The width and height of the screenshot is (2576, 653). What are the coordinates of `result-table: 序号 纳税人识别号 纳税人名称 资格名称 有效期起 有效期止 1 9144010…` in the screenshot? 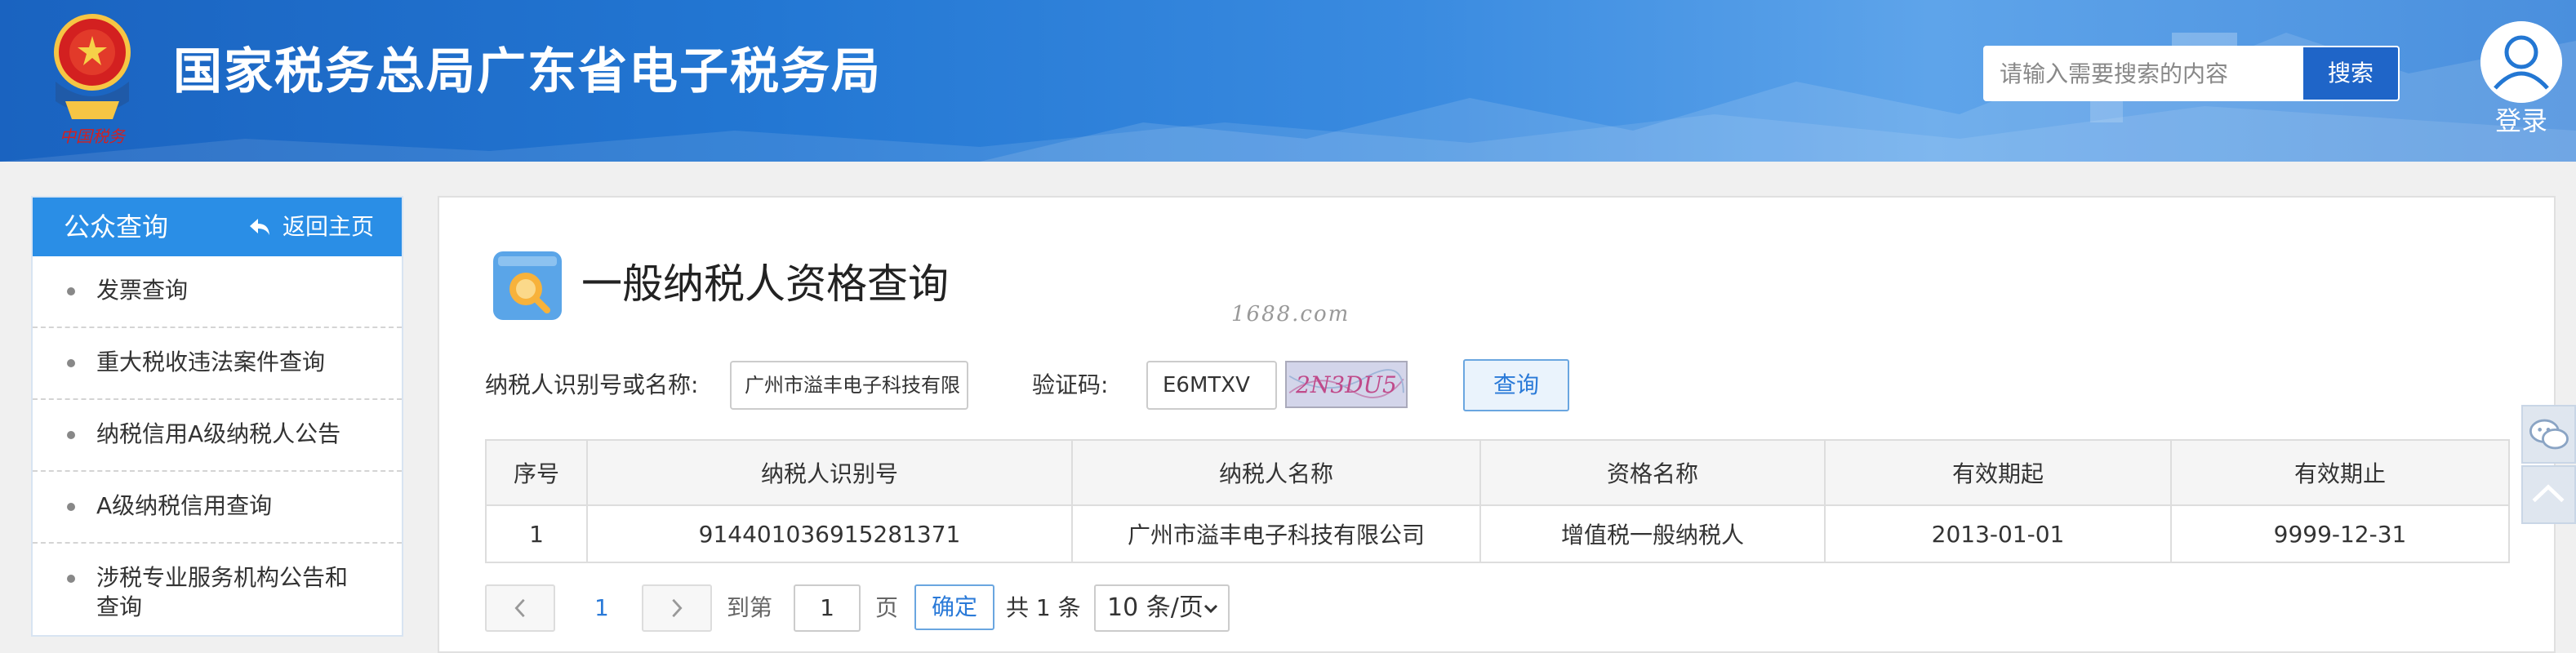 It's located at (1497, 501).